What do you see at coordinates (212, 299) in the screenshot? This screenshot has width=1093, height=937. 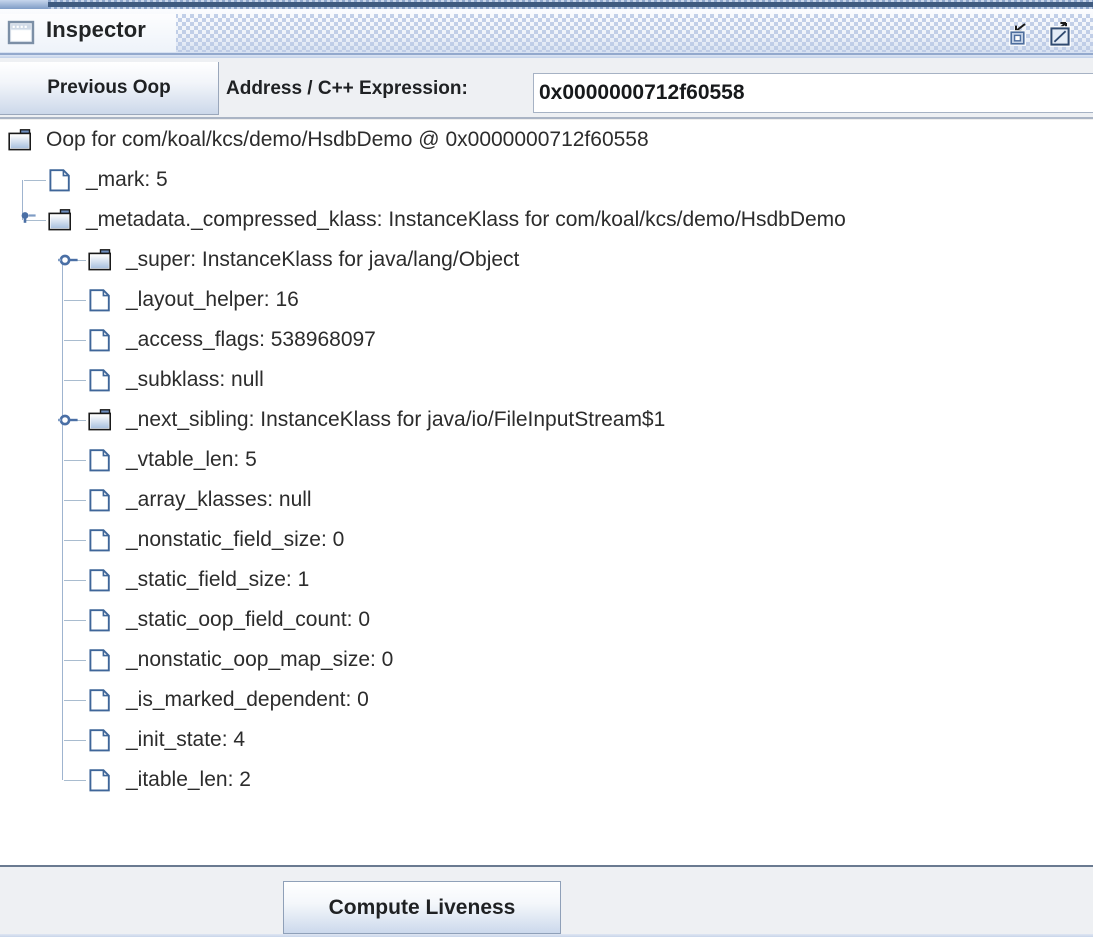 I see `tree-row-label: _layout_helper: 16` at bounding box center [212, 299].